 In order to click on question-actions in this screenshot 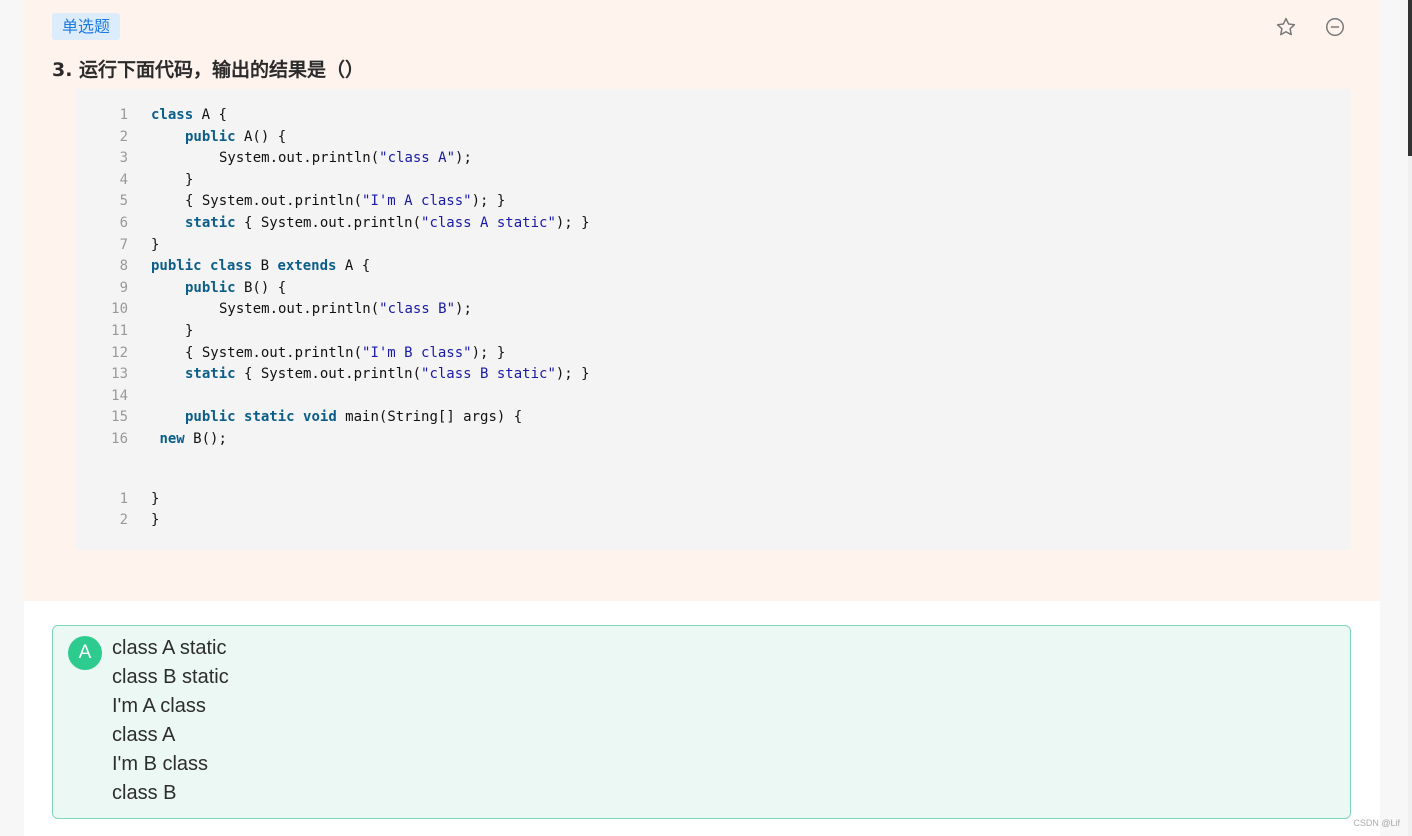, I will do `click(1310, 27)`.